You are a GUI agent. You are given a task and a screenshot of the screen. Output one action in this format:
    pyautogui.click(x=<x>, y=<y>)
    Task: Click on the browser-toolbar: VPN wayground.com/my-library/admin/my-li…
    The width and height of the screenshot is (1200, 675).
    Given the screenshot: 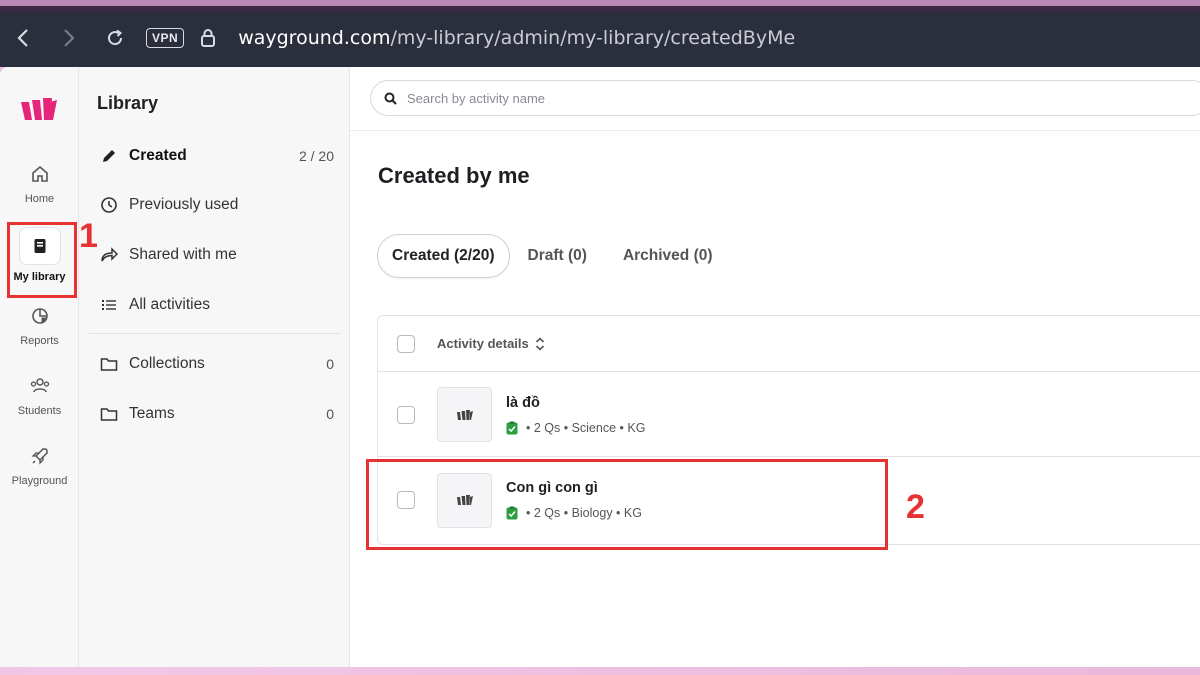 What is the action you would take?
    pyautogui.click(x=600, y=33)
    